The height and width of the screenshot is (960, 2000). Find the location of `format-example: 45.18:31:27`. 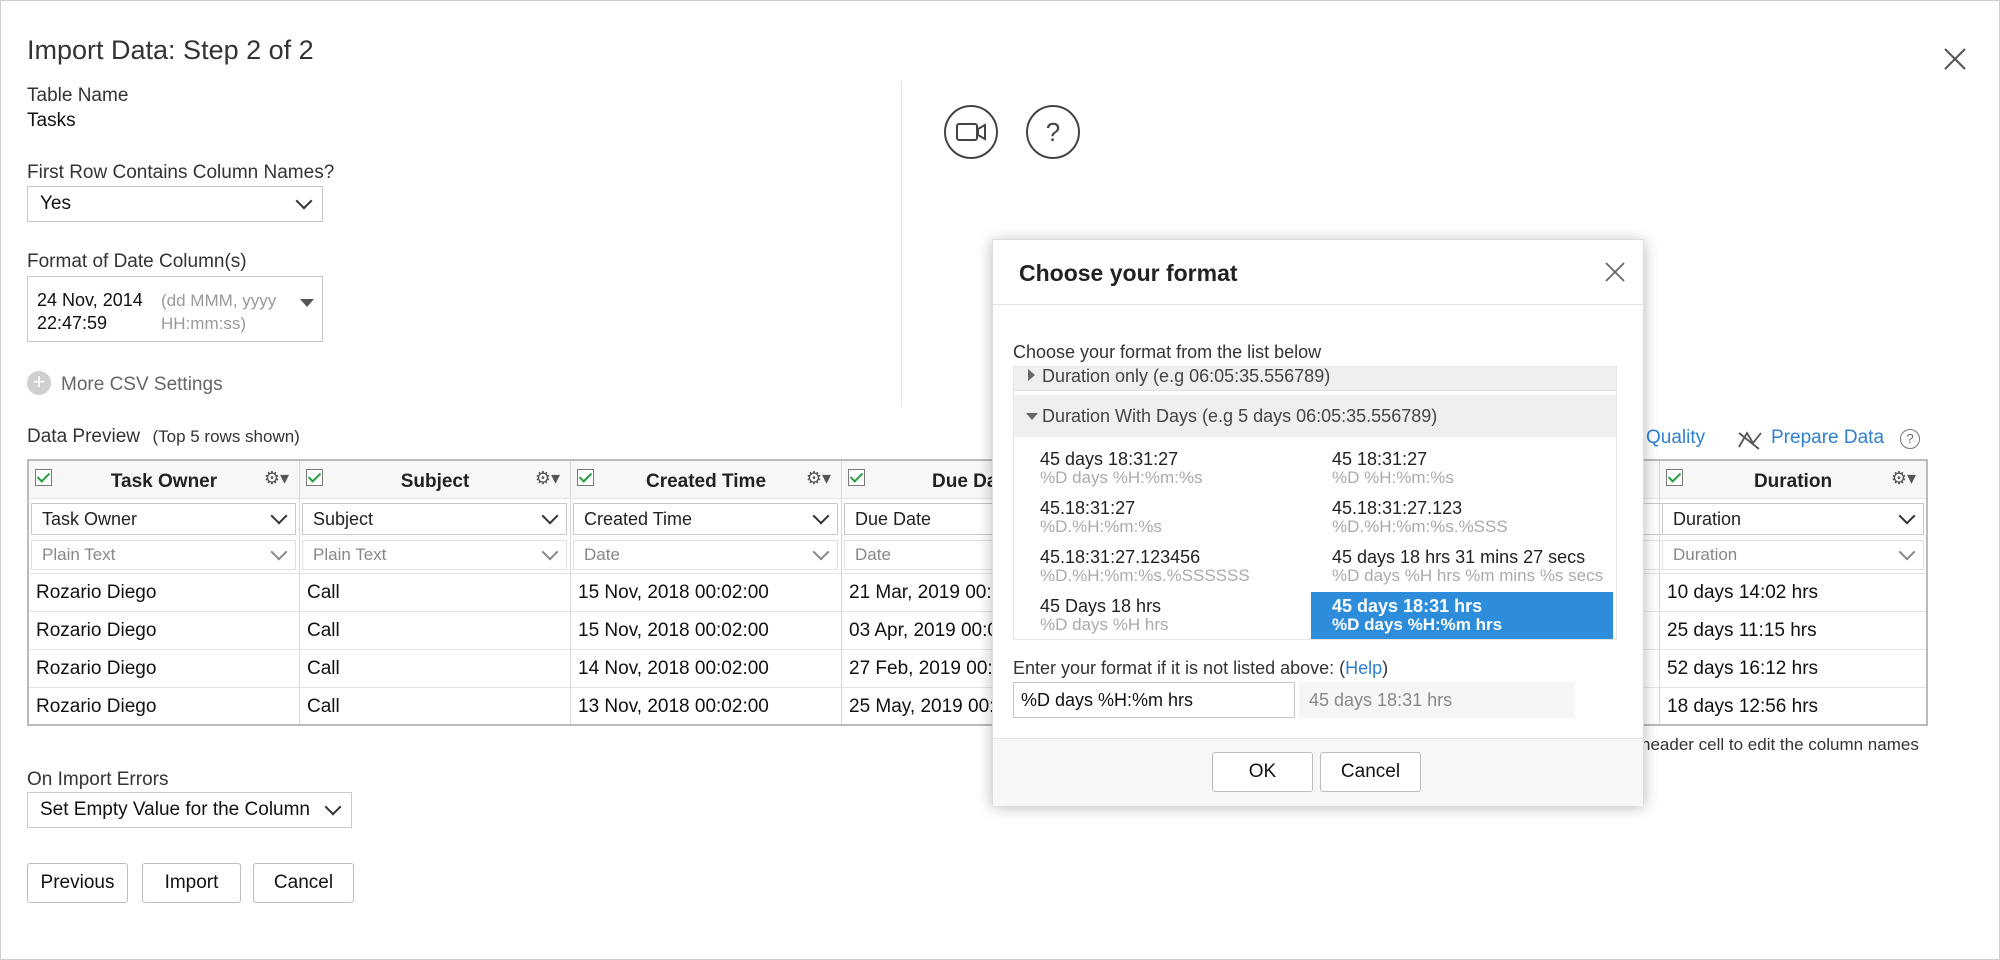

format-example: 45.18:31:27 is located at coordinates (1088, 508).